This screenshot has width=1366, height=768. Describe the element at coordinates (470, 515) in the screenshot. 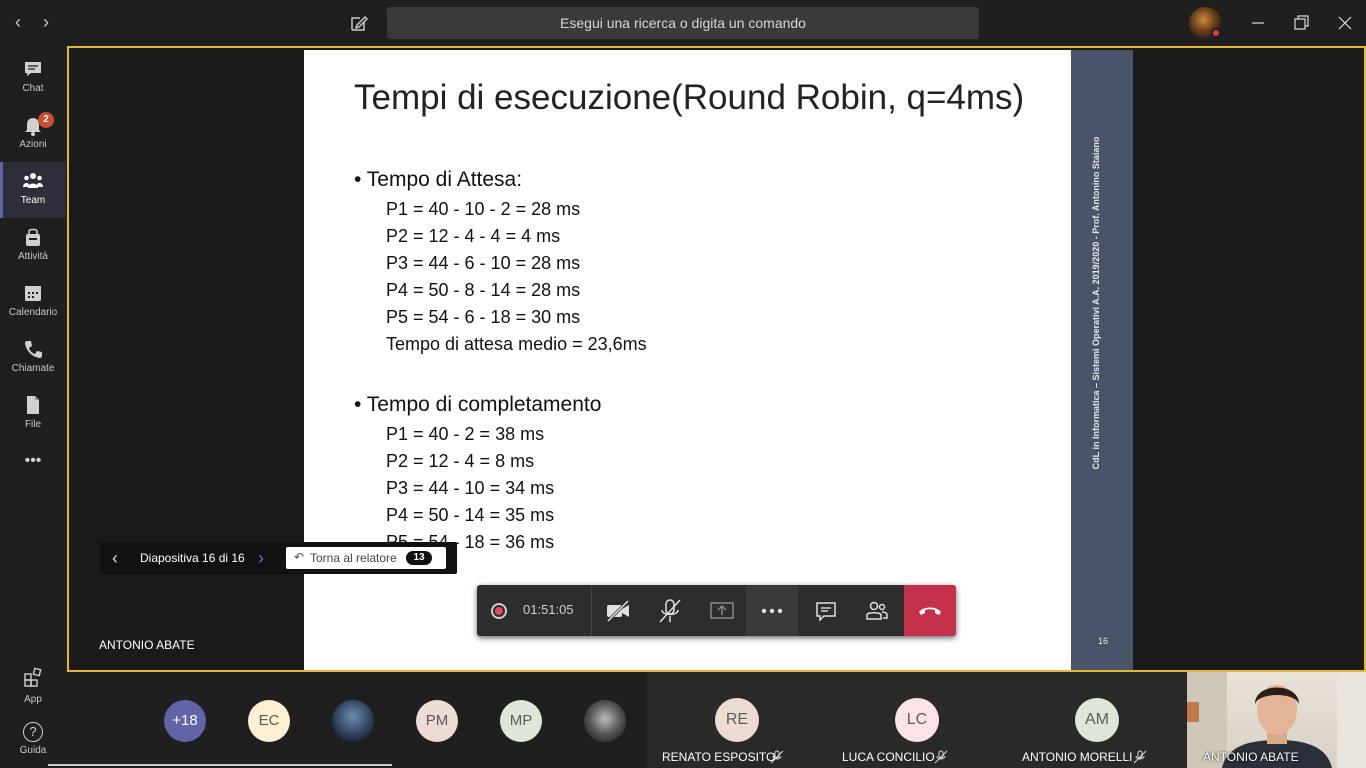

I see `slide-line: P4 = 50 - 14 = 35 ms` at that location.